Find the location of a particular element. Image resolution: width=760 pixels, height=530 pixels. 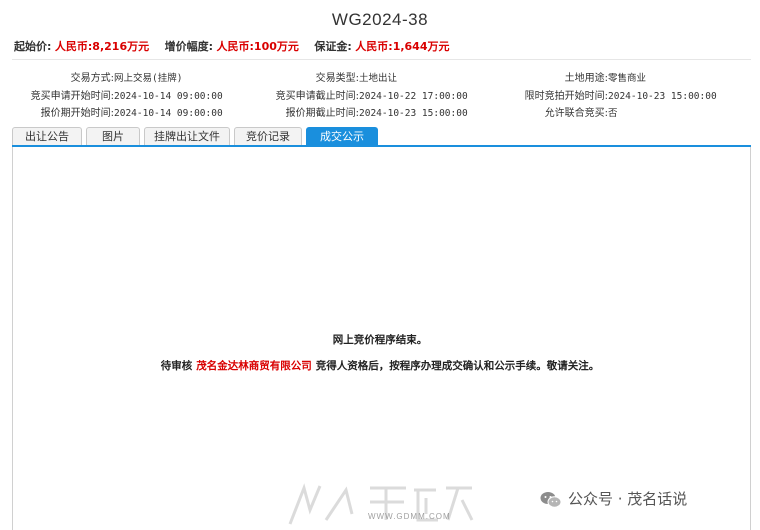

info-cell-joint-bid: 允许联合竞买:否 is located at coordinates (562, 111).